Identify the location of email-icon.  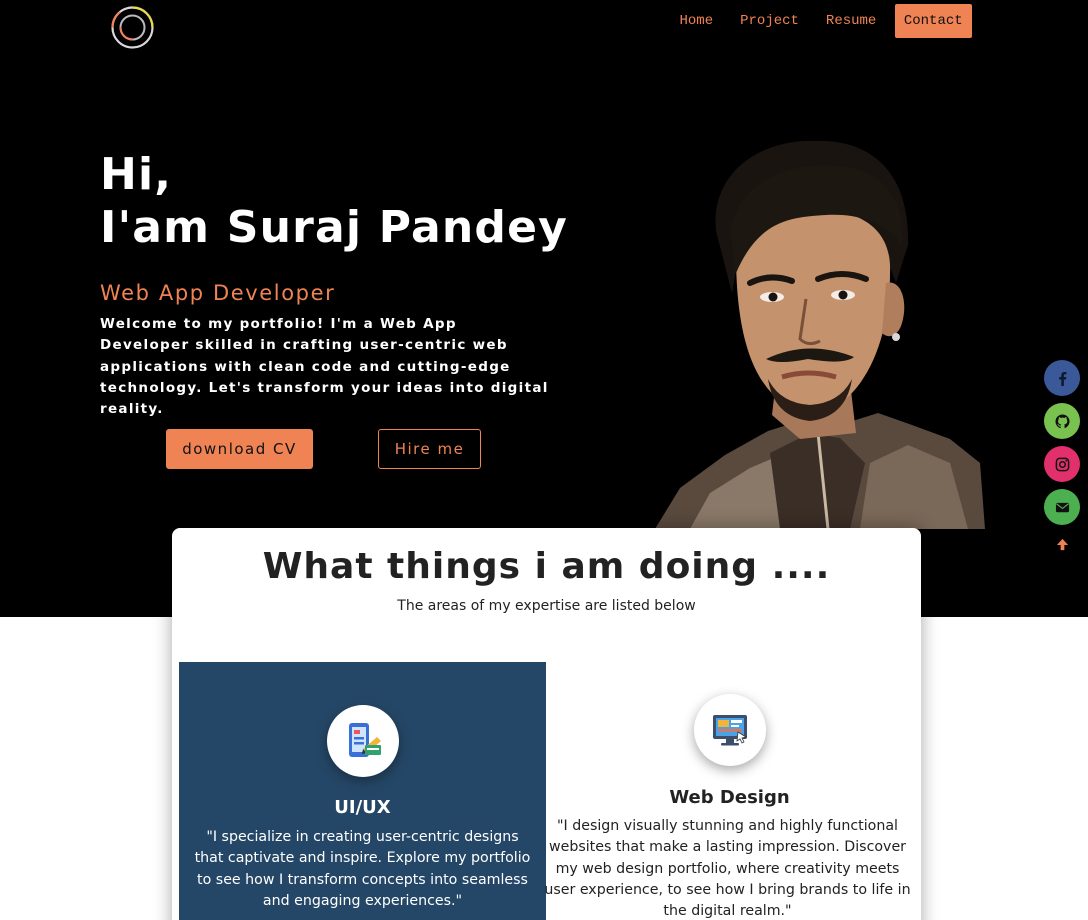
(1062, 507).